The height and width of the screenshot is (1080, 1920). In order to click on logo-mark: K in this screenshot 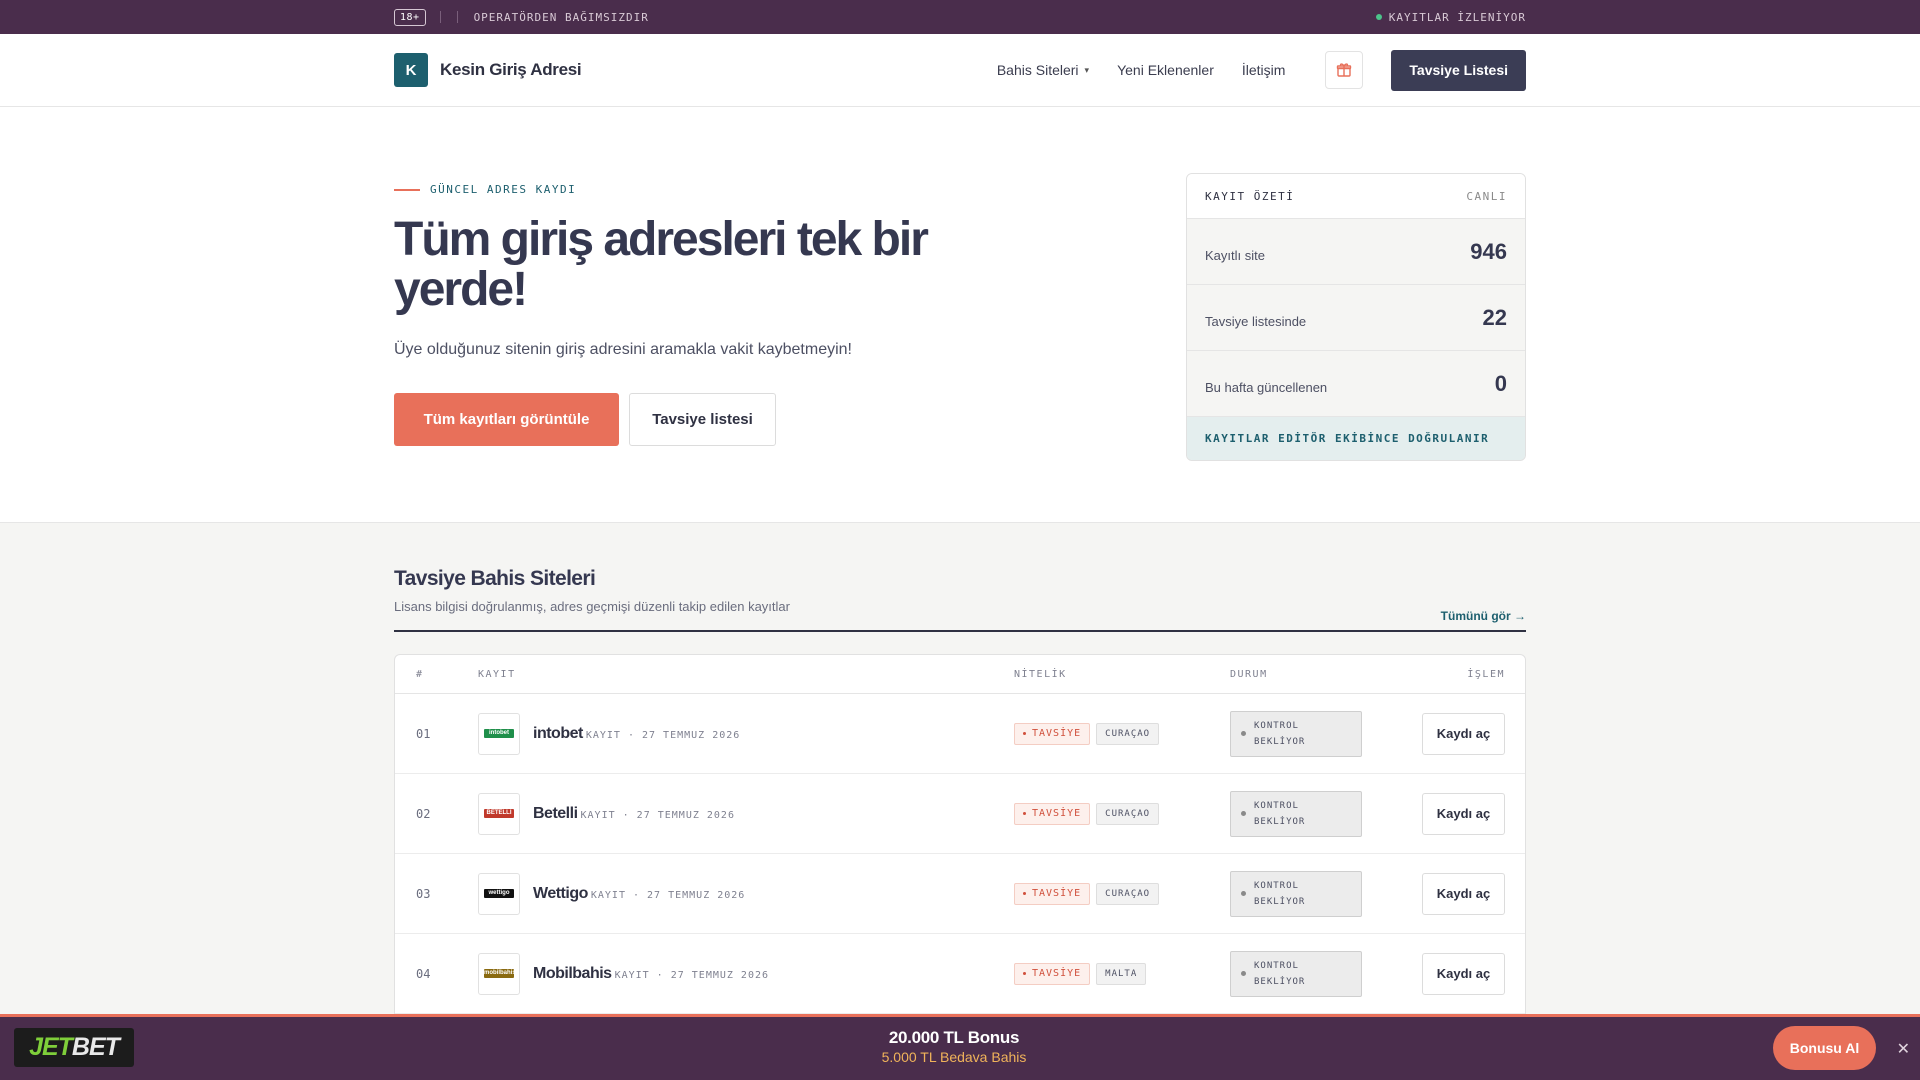, I will do `click(411, 70)`.